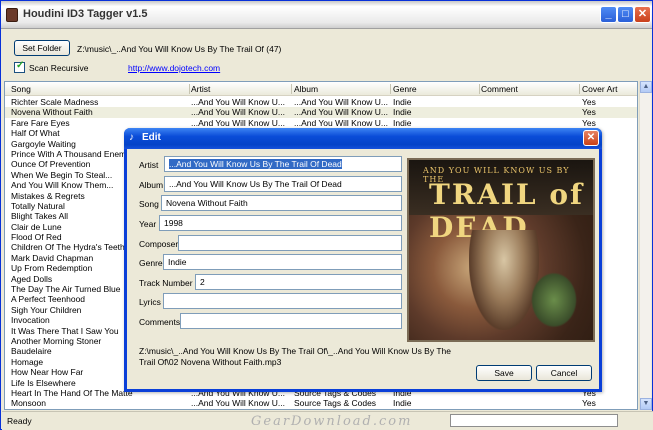 The image size is (653, 430). What do you see at coordinates (591, 138) in the screenshot?
I see `dialog-close-button: ✕` at bounding box center [591, 138].